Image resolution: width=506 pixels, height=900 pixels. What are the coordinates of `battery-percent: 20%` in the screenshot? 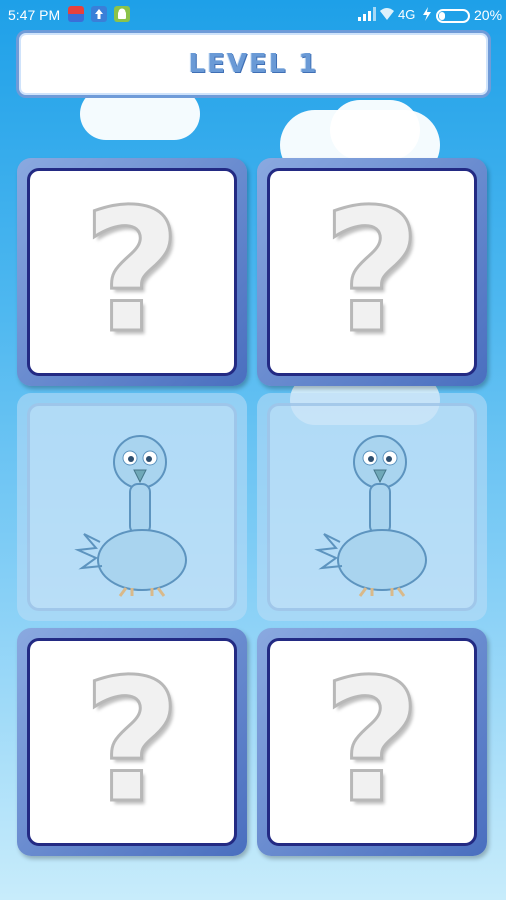 It's located at (488, 15).